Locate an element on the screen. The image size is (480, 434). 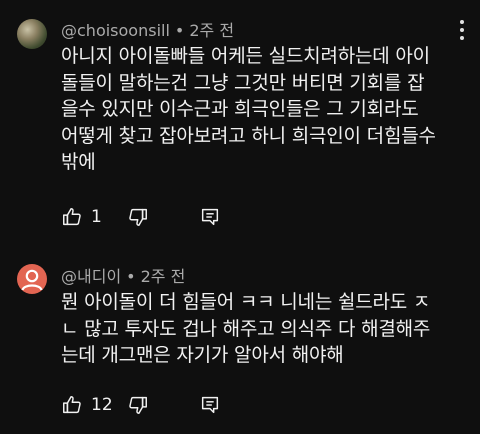
like-count: 12 is located at coordinates (102, 405).